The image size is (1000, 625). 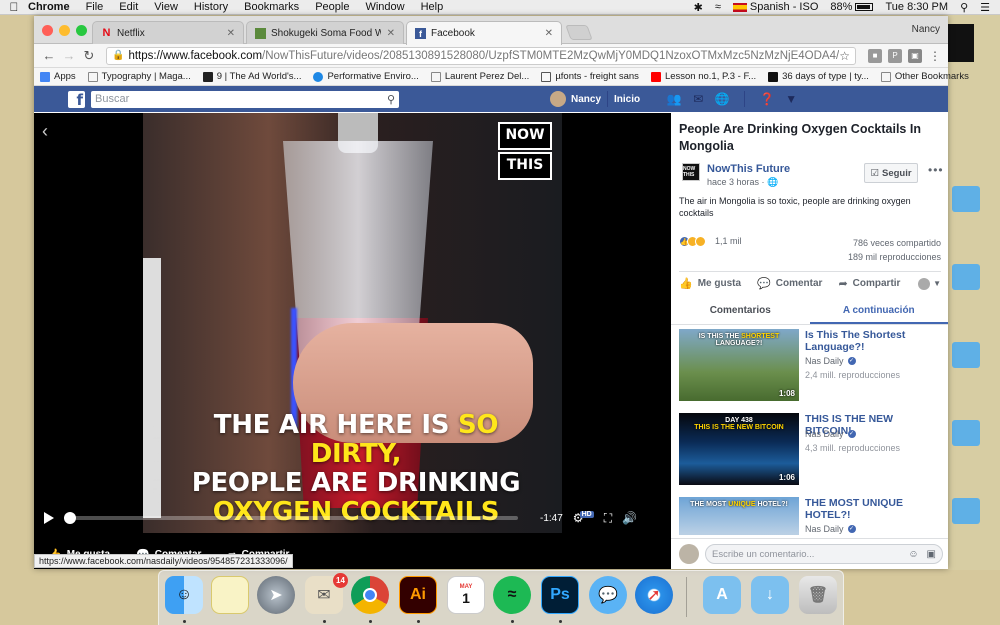 I want to click on extension-icon: ▣, so click(x=915, y=55).